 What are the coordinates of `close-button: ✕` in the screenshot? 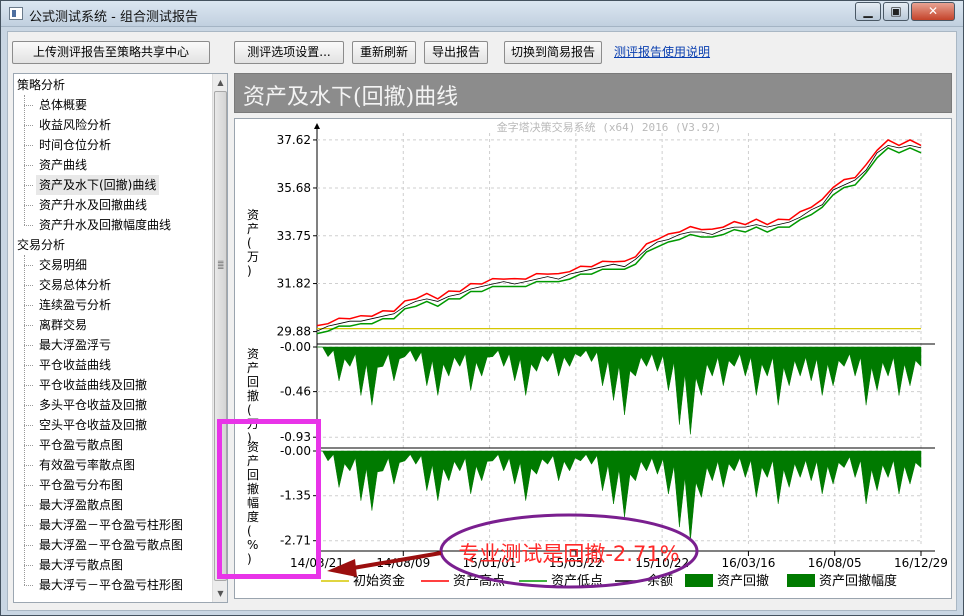 It's located at (933, 11).